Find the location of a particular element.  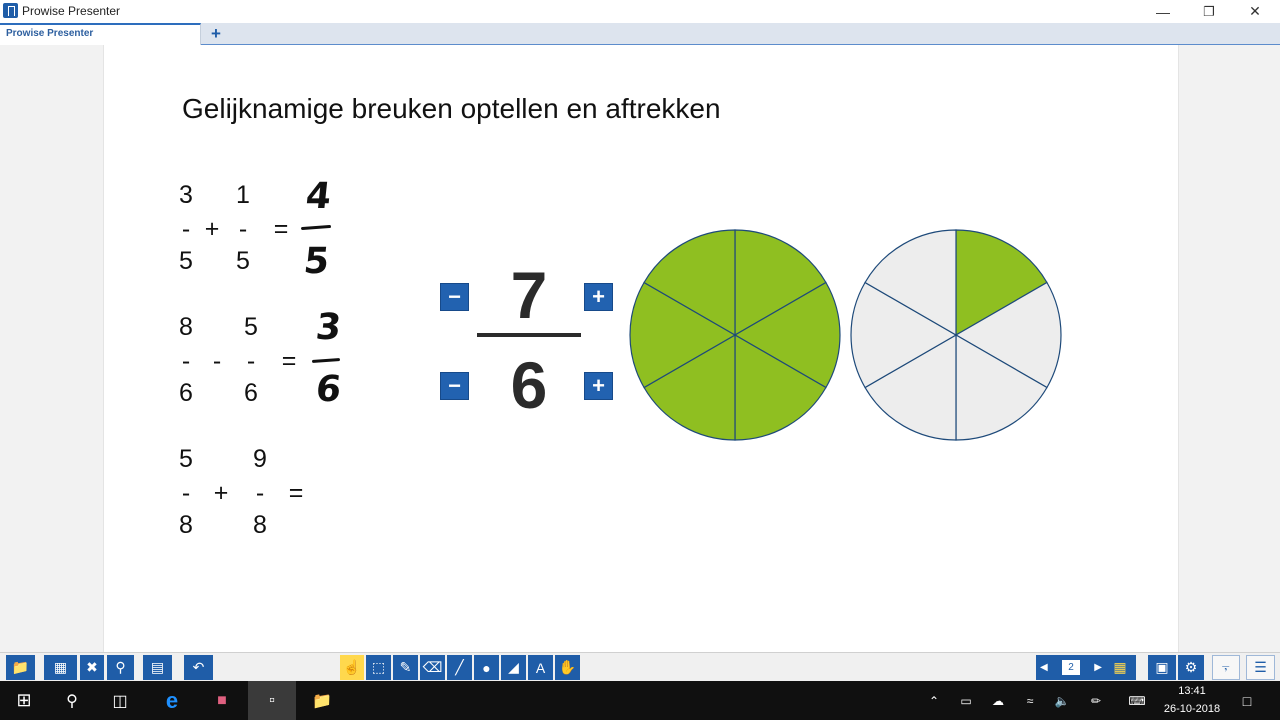

eq2-numerator-1: 8 is located at coordinates (186, 327).